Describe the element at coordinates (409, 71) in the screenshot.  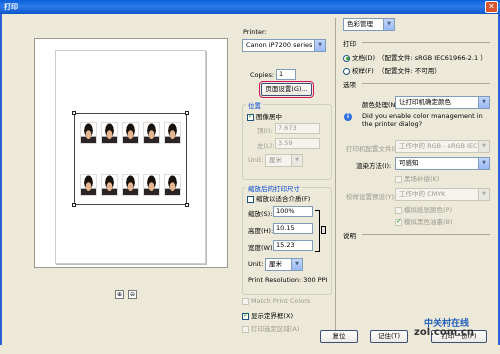
I see `proof-profile: （配置文件: 不可用）` at that location.